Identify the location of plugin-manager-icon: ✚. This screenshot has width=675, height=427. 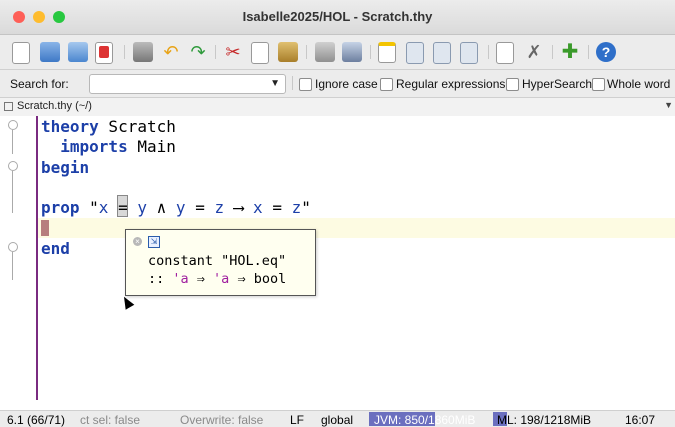
(570, 52).